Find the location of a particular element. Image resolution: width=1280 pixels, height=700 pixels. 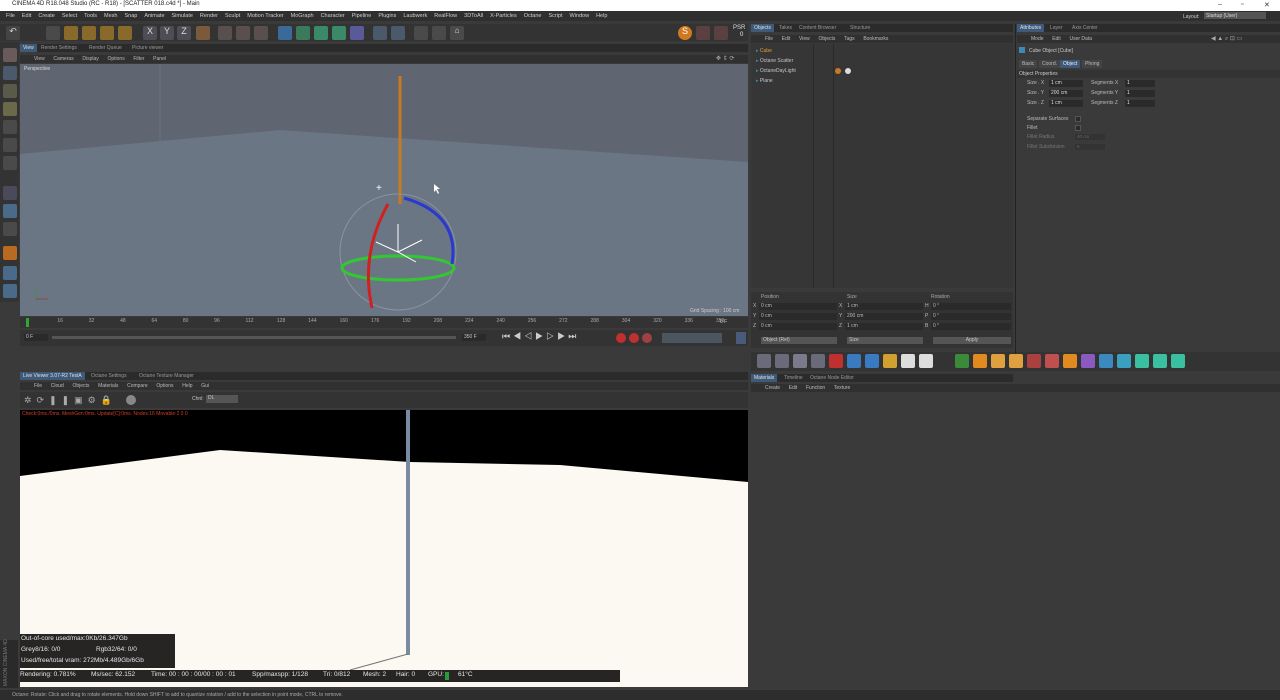

mat-menu-edit: Edit is located at coordinates (793, 388).